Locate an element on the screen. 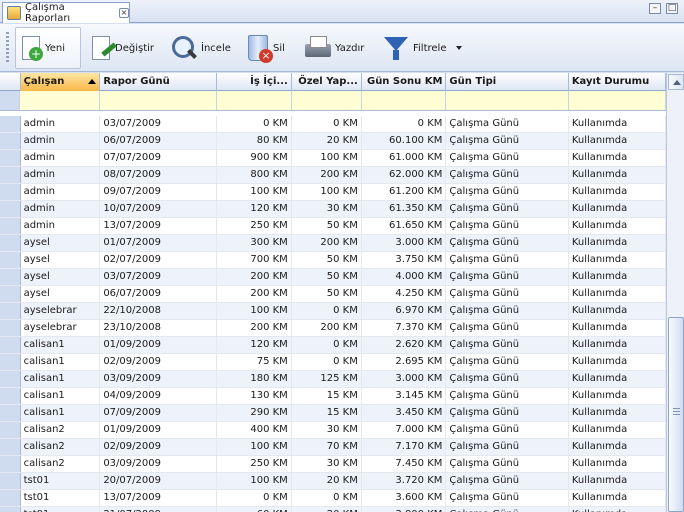 This screenshot has width=684, height=512. cell-gun-sonu-km: 7.000 KM is located at coordinates (404, 430).